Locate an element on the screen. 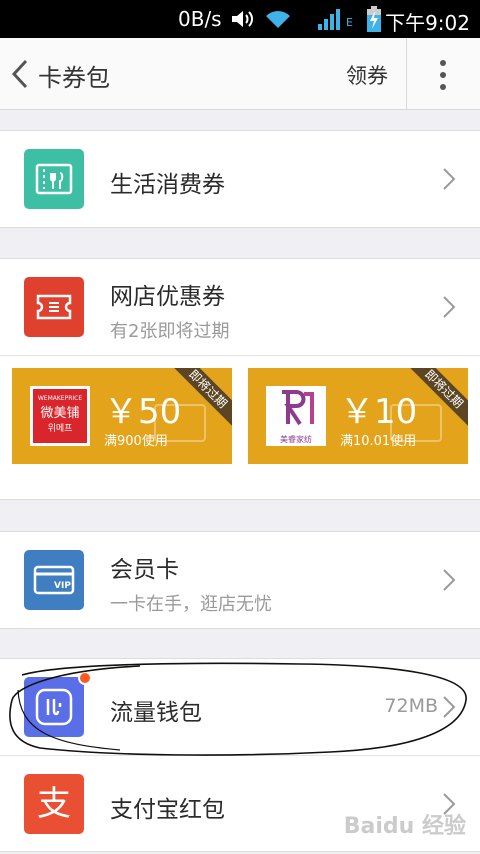 Image resolution: width=480 pixels, height=854 pixels. baidu-watermark: Baidu 经验 is located at coordinates (404, 826).